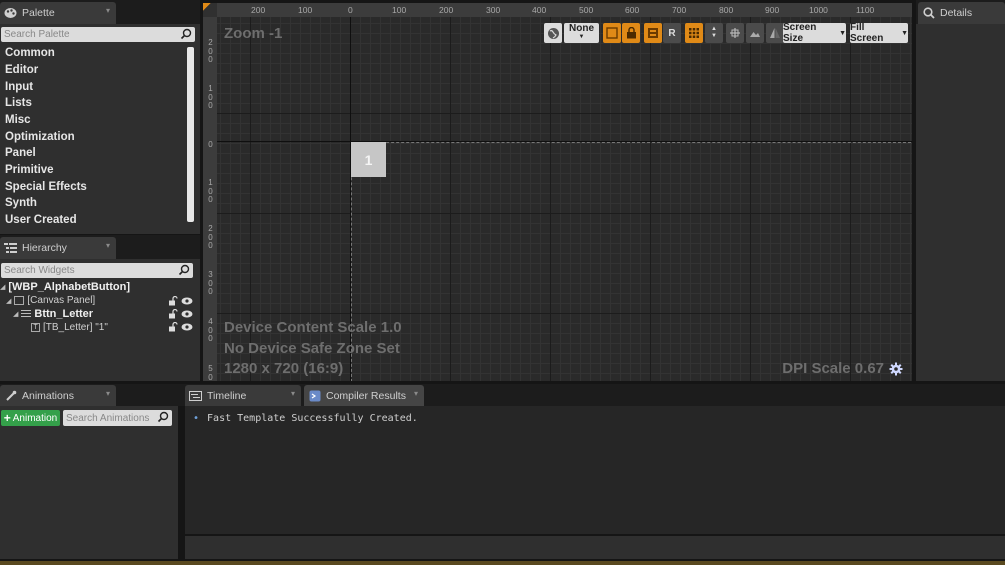 Image resolution: width=1005 pixels, height=565 pixels. What do you see at coordinates (46, 187) in the screenshot?
I see `palette-category-special-effects: Special Effects` at bounding box center [46, 187].